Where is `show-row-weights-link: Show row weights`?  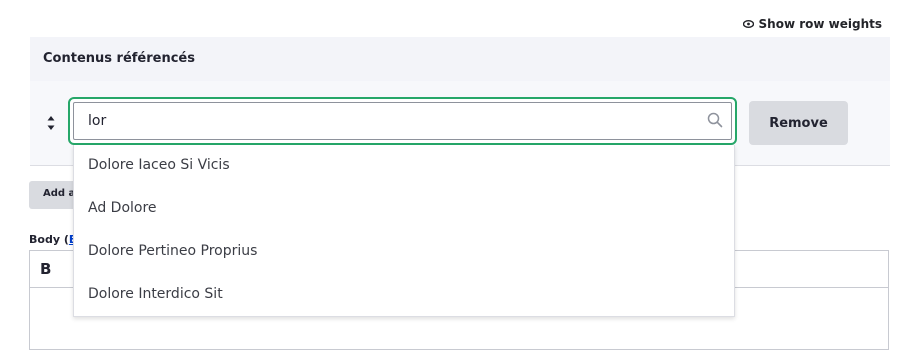
show-row-weights-link: Show row weights is located at coordinates (812, 24).